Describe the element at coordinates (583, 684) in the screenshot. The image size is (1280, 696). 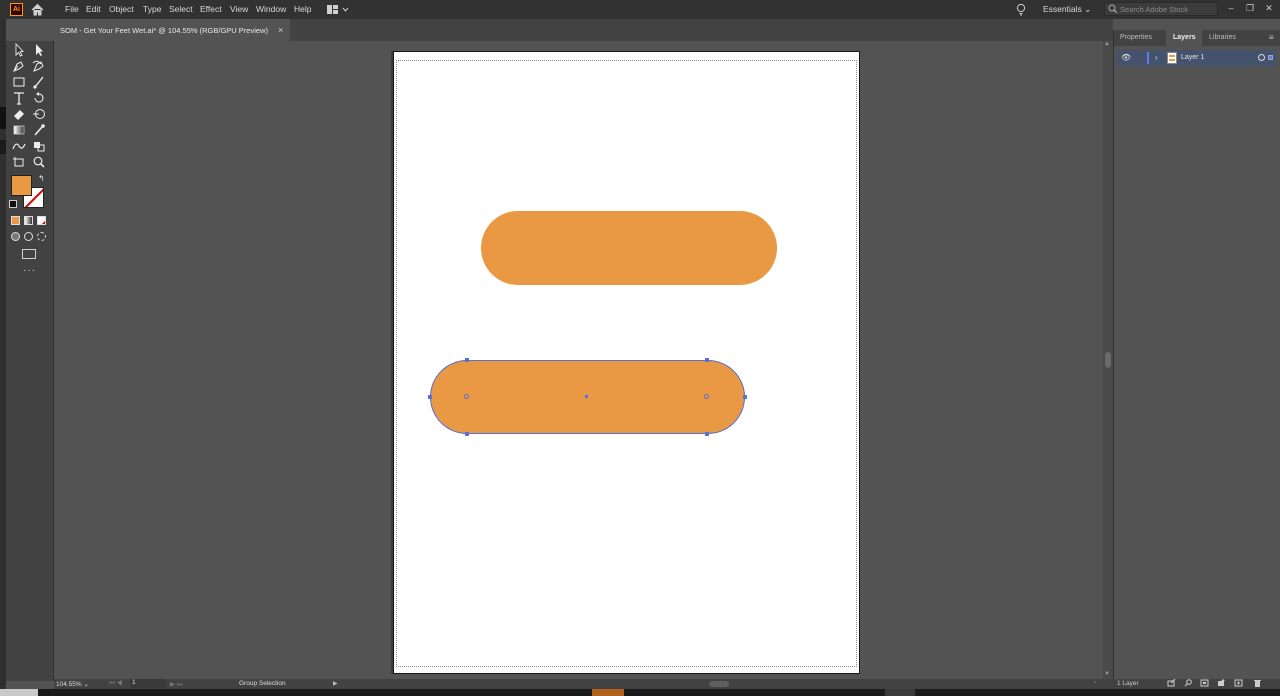
I see `status-bar: 104.55% ⌄ ⏮ ◀ 1 ▶ ⏭ Group Selection ▶ ›` at that location.